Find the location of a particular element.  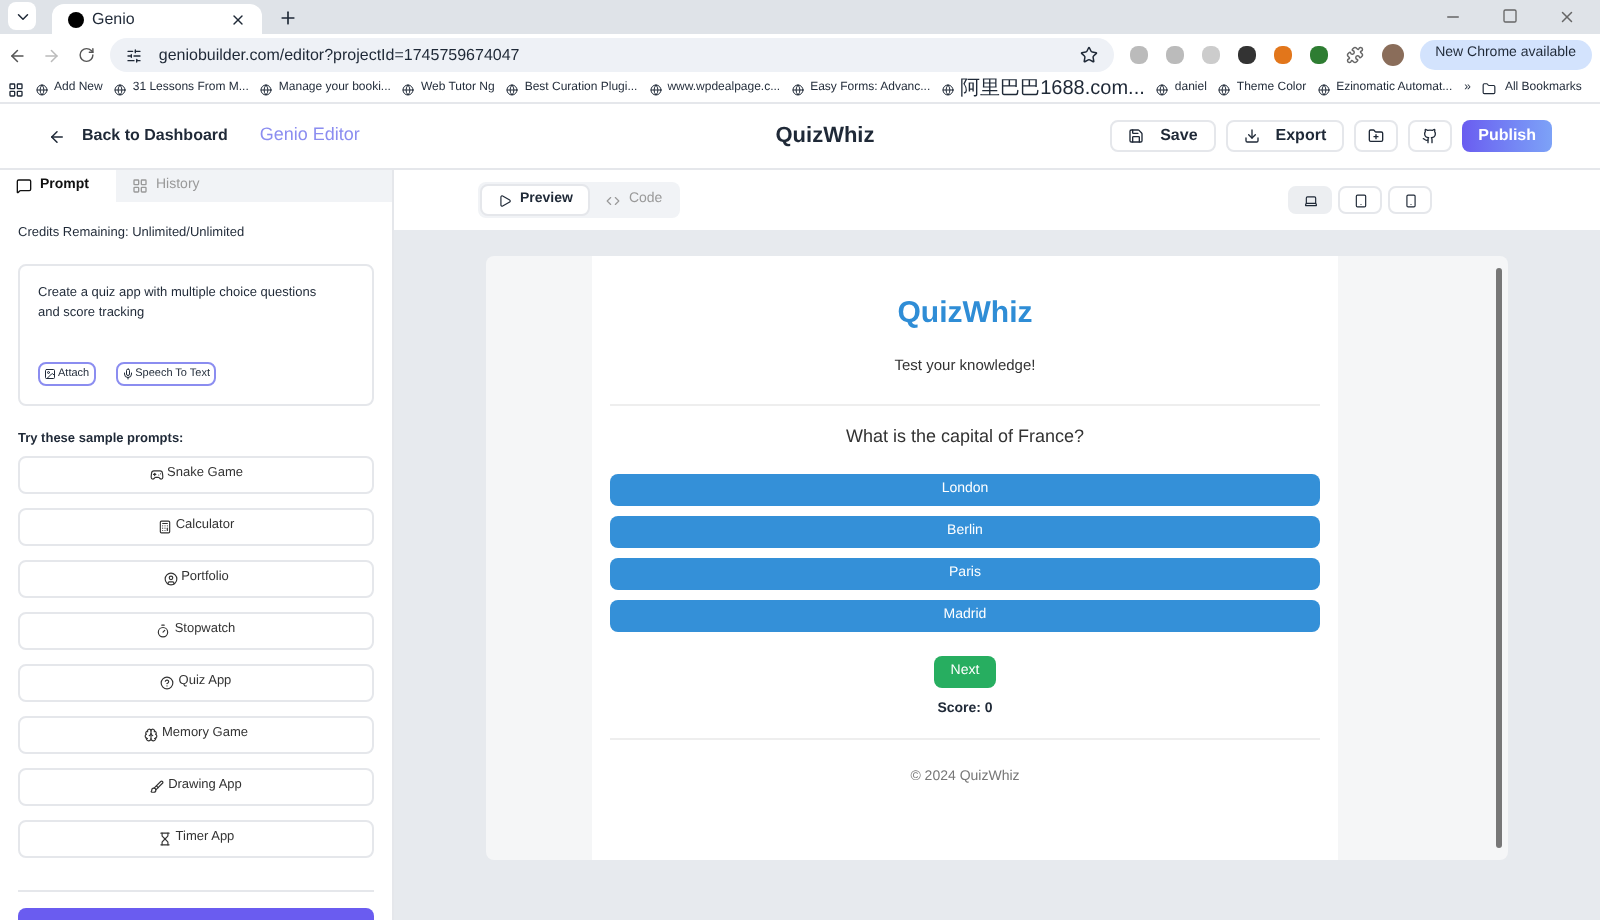

tab-menu-icon is located at coordinates (22, 16).